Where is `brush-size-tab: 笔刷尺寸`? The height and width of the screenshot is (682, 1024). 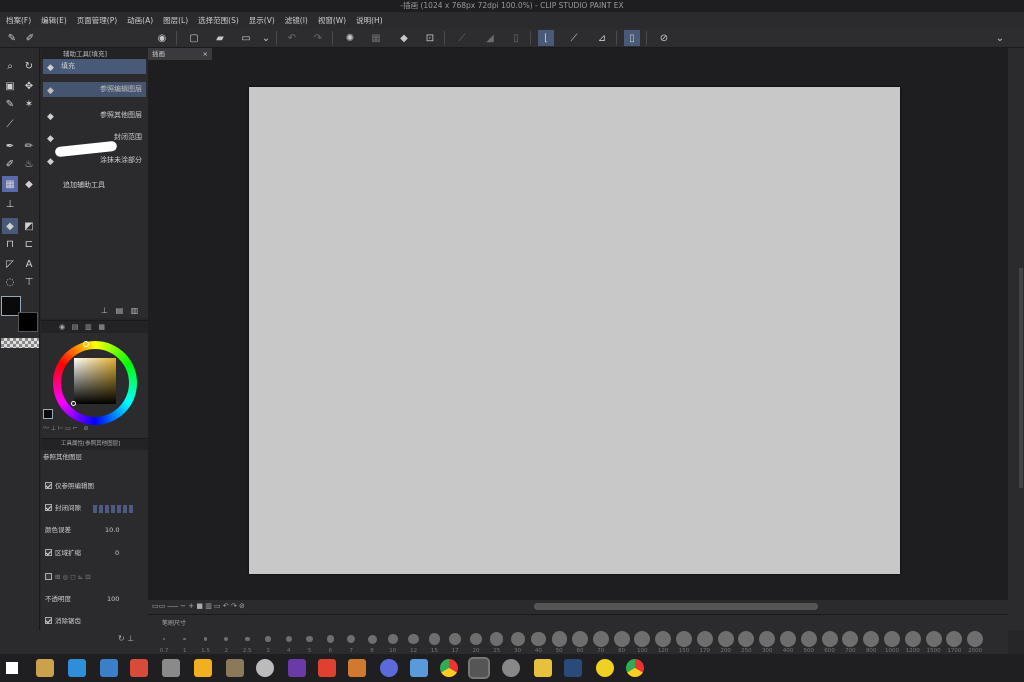
brush-size-tab: 笔刷尺寸 is located at coordinates (174, 622).